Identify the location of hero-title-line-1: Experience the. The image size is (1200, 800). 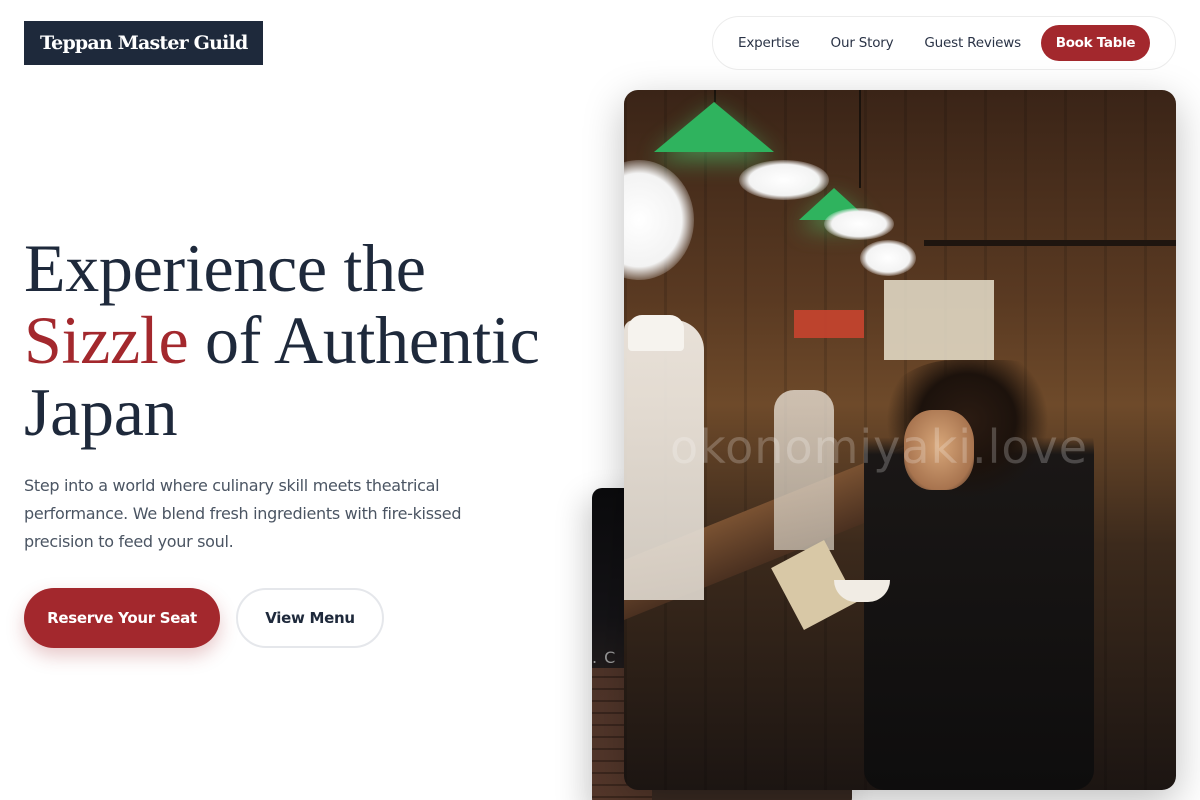
(225, 268).